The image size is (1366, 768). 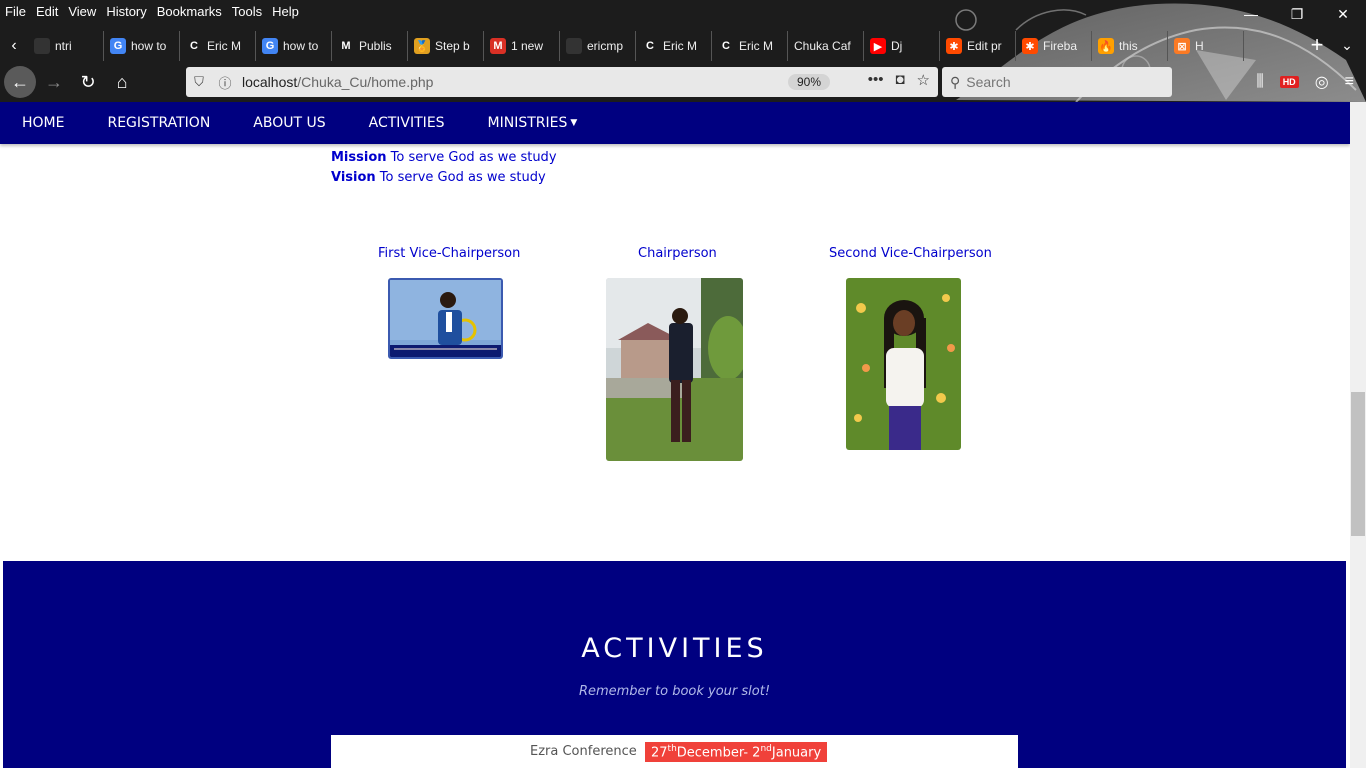 What do you see at coordinates (199, 82) in the screenshot?
I see `shield-icon: ⛉` at bounding box center [199, 82].